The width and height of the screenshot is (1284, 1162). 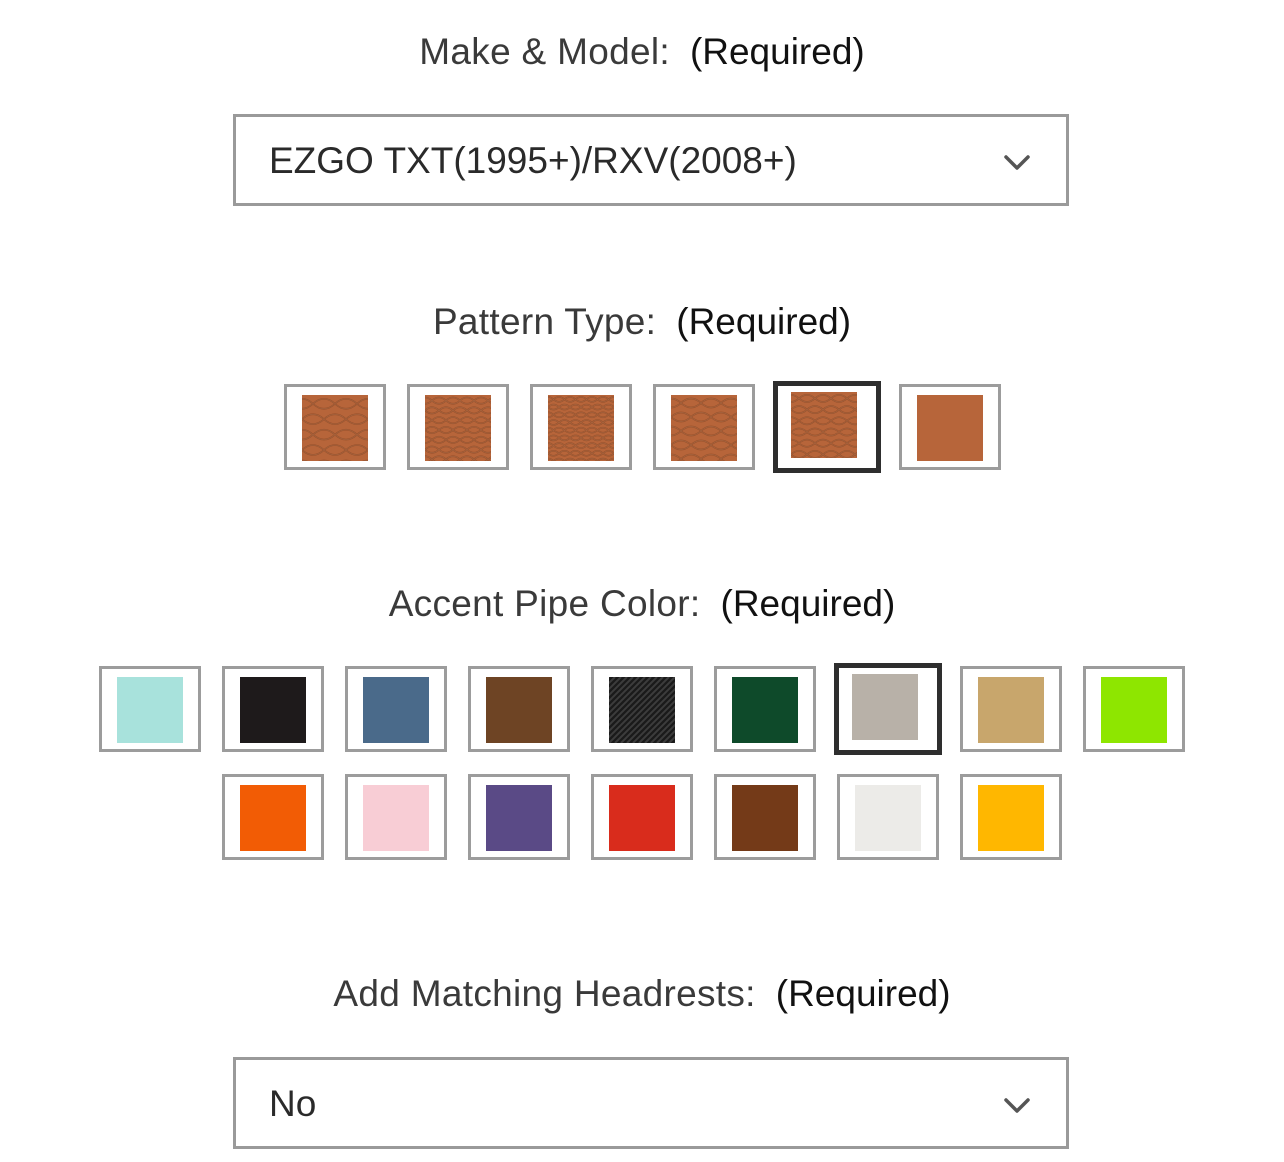 I want to click on color-swatch-blue-gray-fill, so click(x=396, y=710).